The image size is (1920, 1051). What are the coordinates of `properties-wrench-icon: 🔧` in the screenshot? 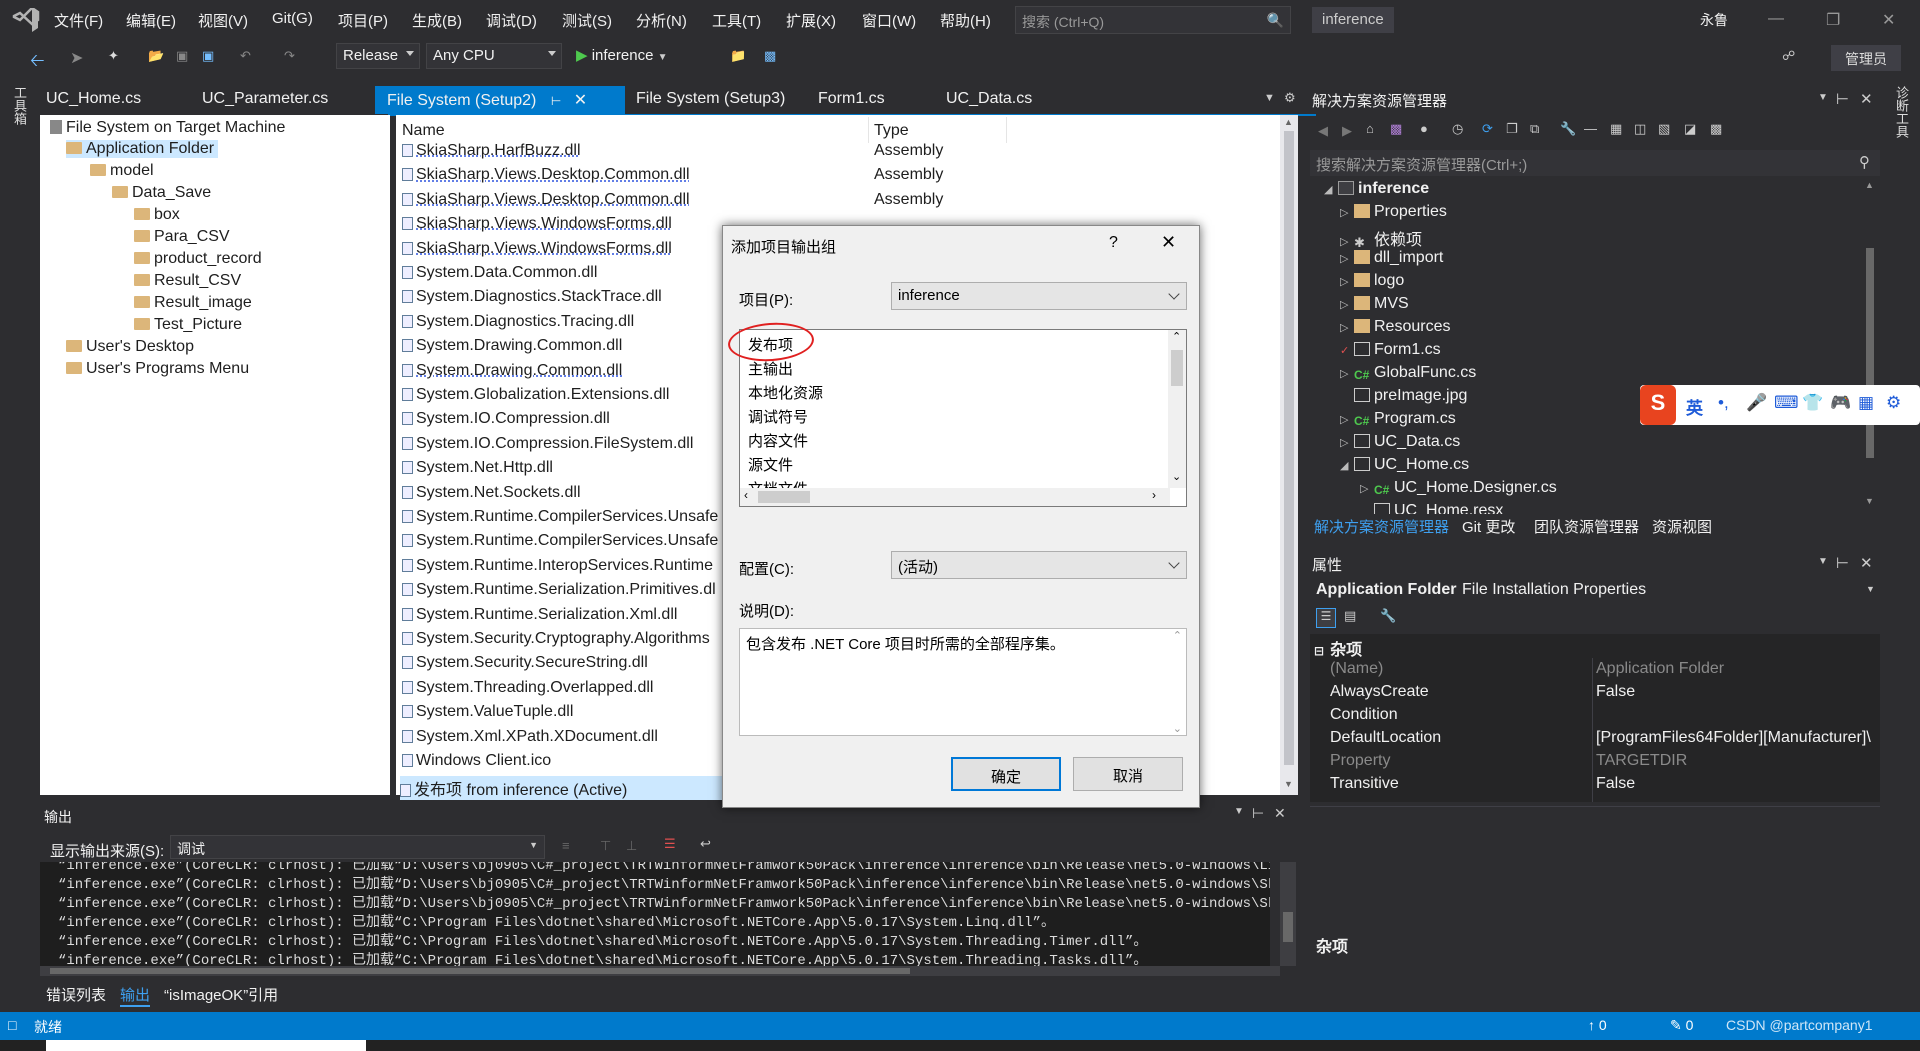 It's located at (1568, 129).